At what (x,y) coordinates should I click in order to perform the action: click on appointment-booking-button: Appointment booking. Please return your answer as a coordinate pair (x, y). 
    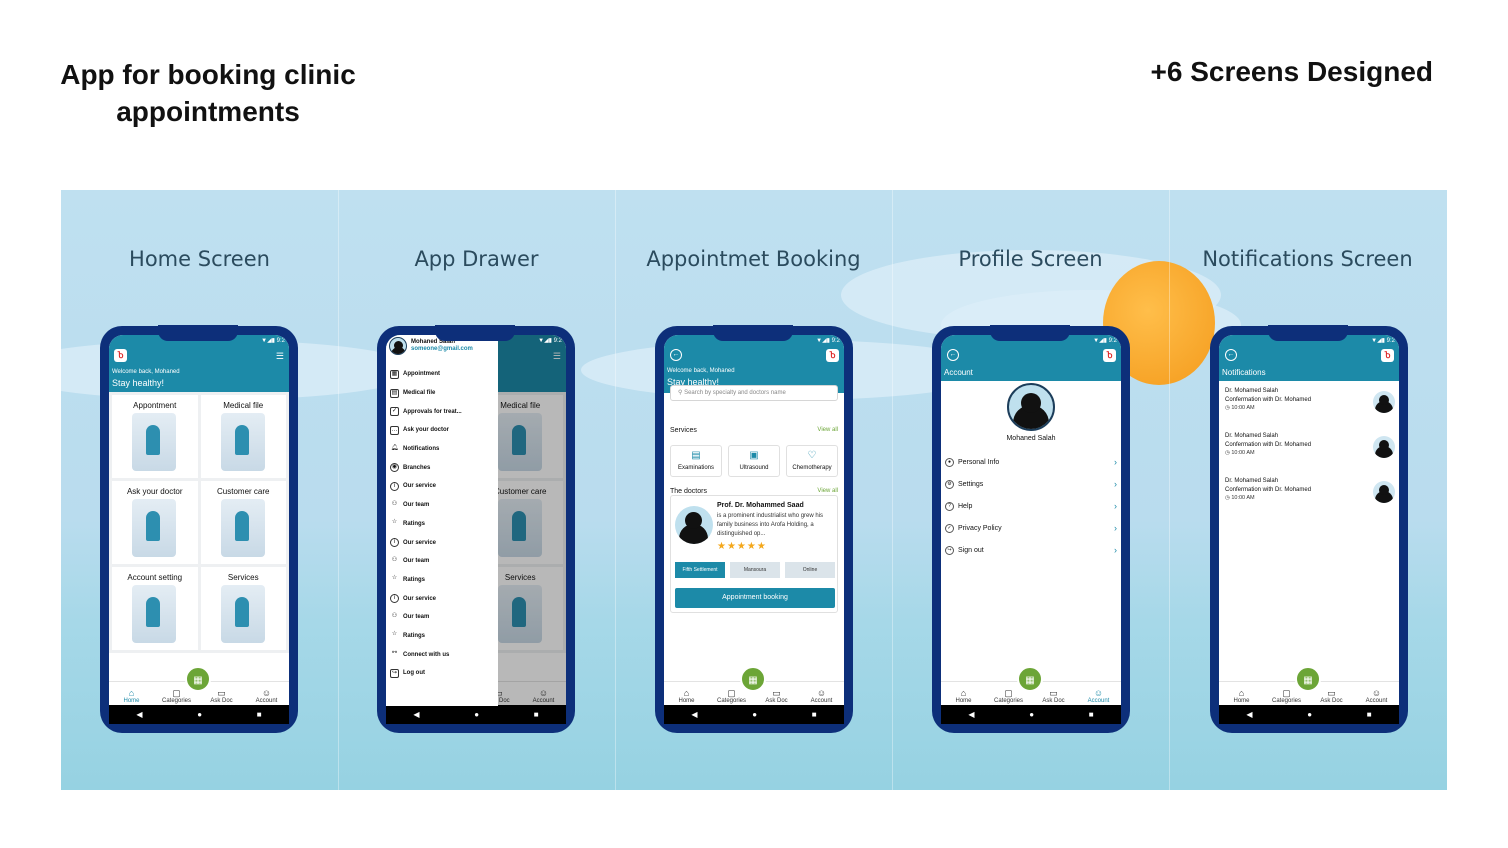
    Looking at the image, I should click on (755, 598).